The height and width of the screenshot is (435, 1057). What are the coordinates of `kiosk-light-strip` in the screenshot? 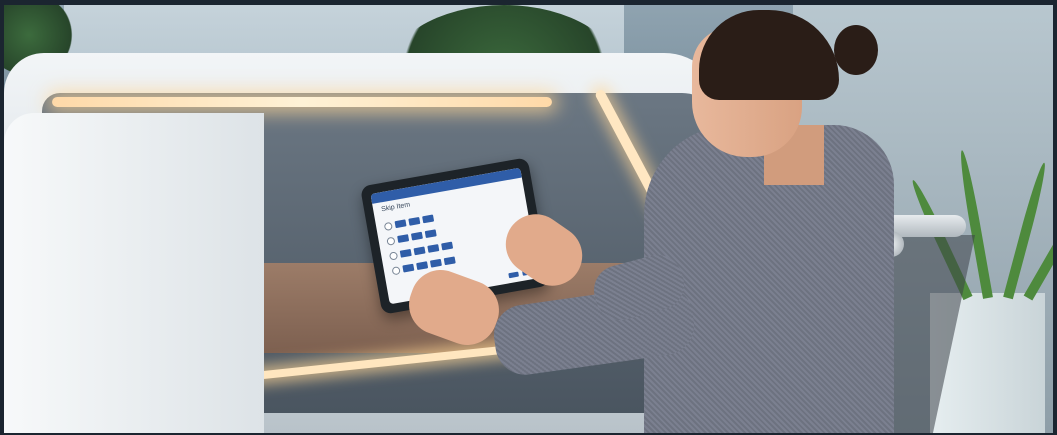 It's located at (302, 102).